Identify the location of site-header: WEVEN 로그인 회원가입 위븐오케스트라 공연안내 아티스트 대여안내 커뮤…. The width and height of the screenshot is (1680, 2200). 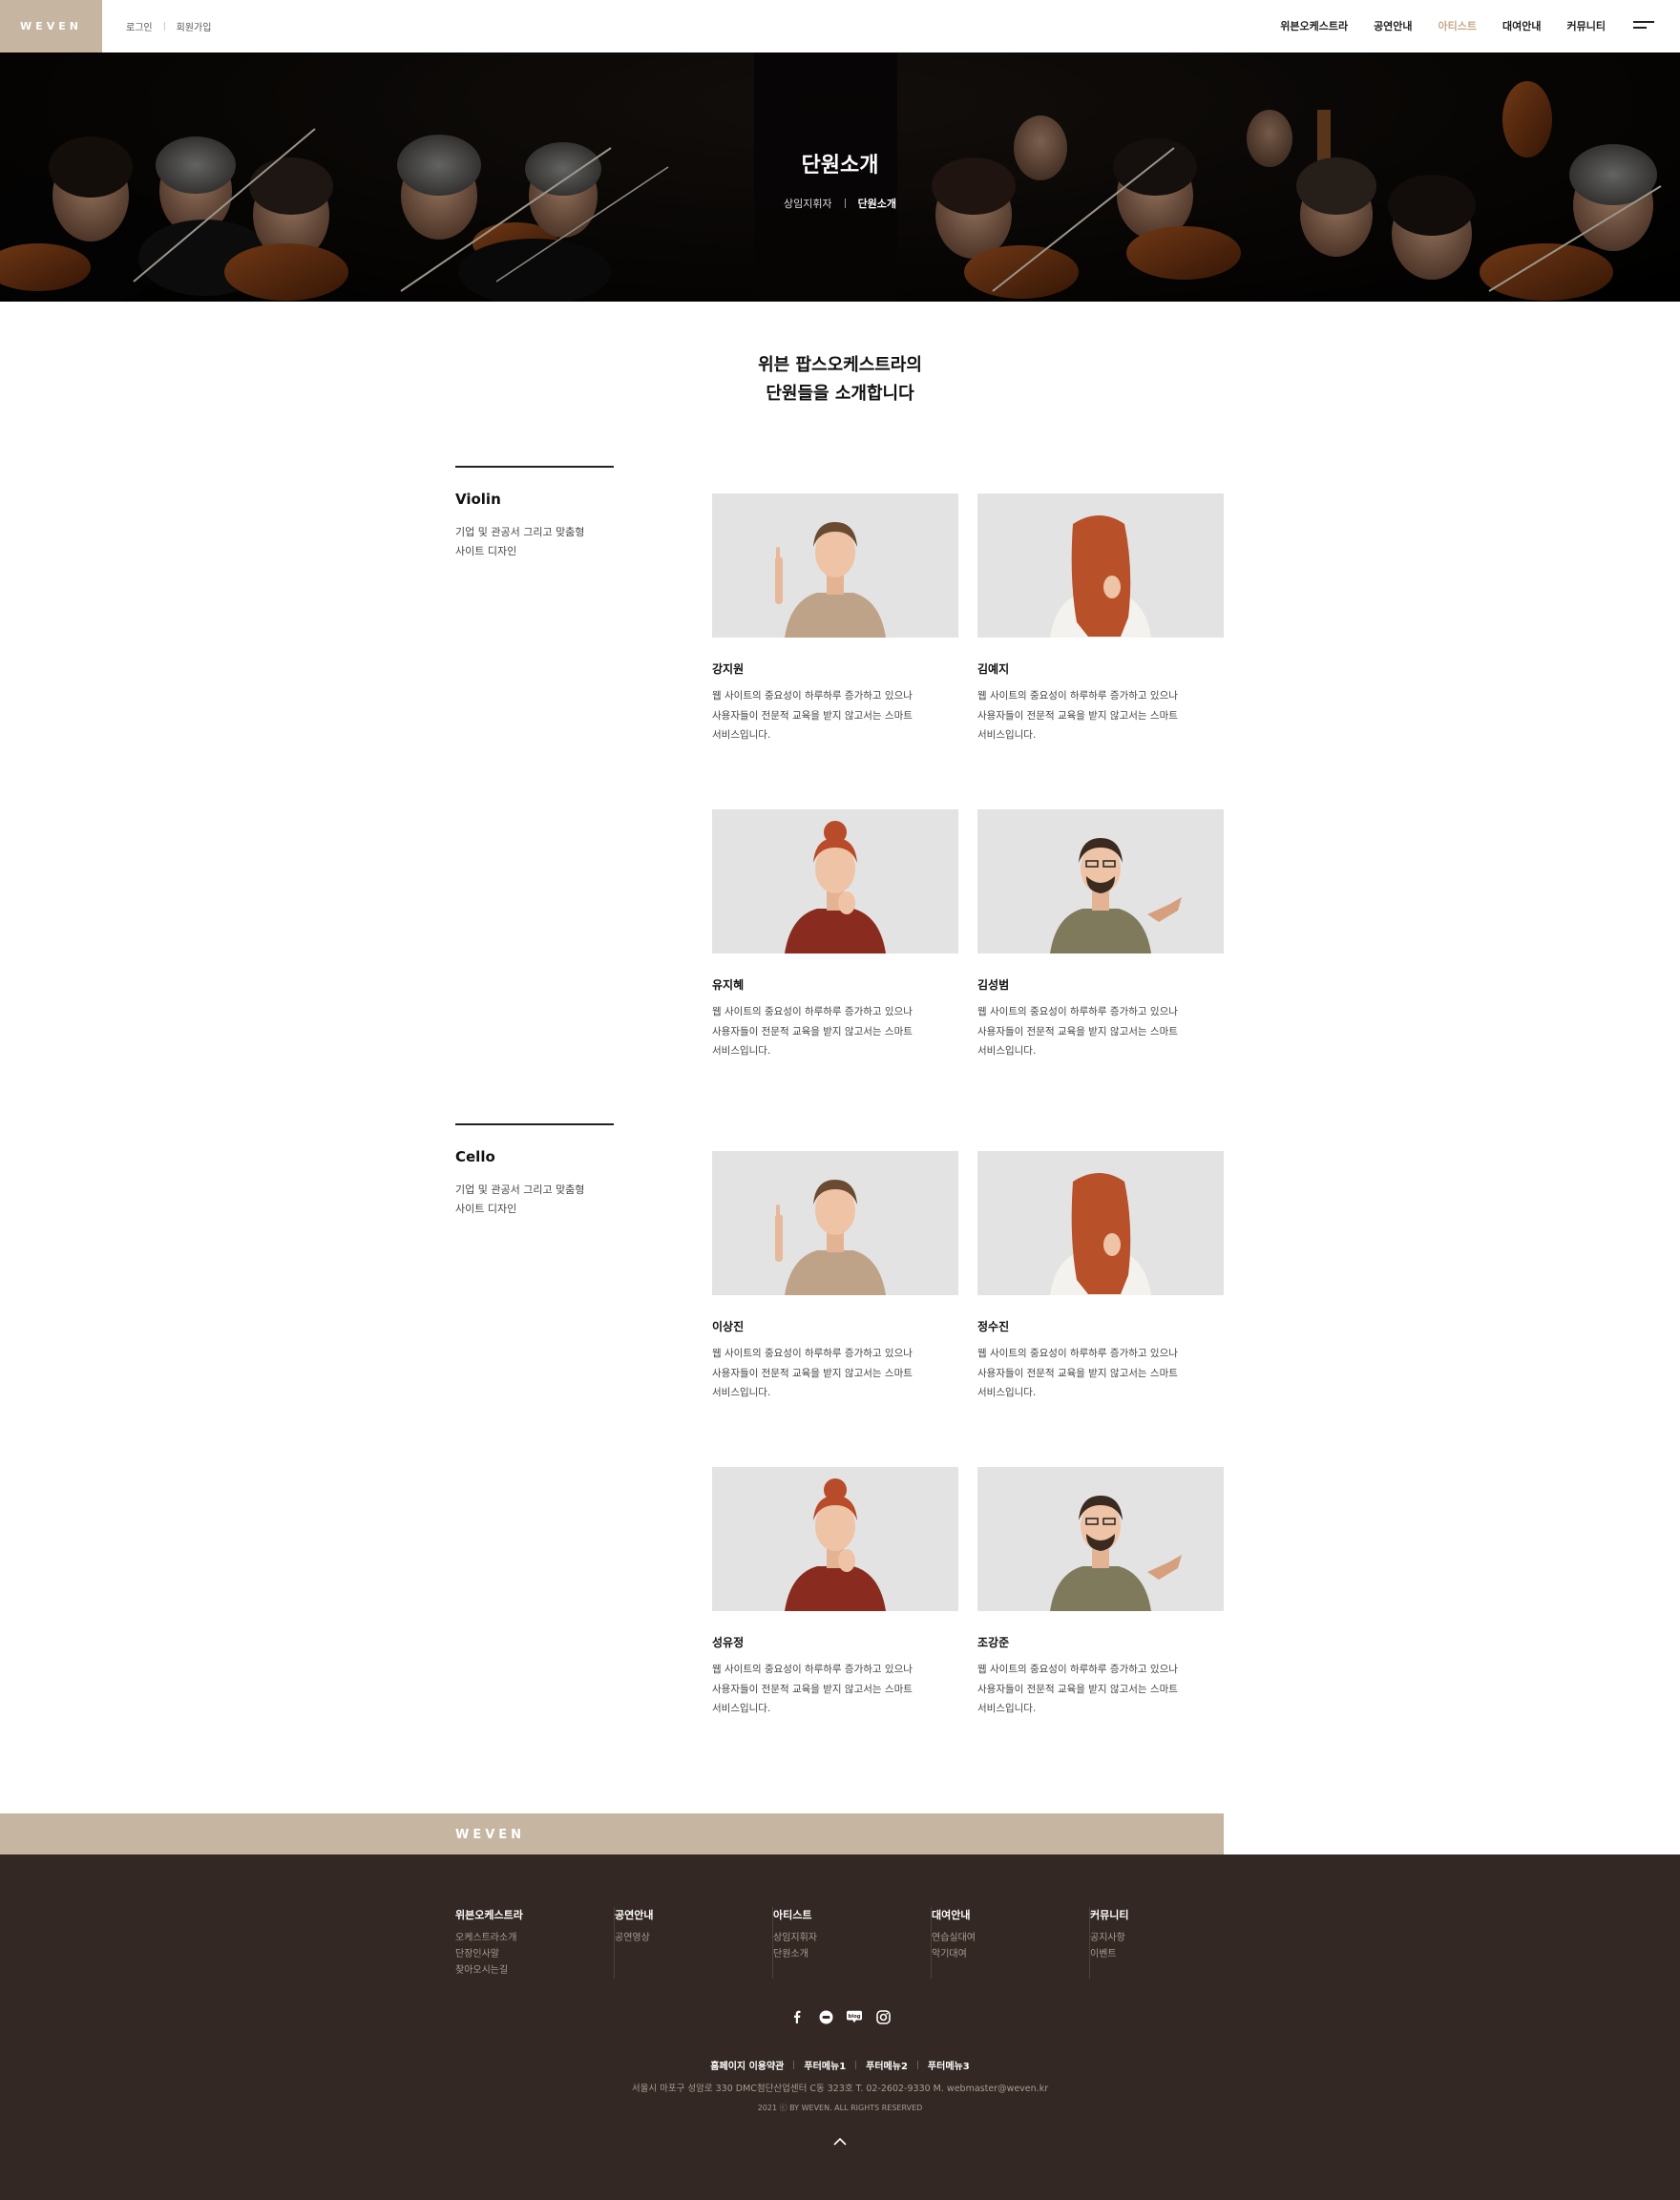
(840, 26).